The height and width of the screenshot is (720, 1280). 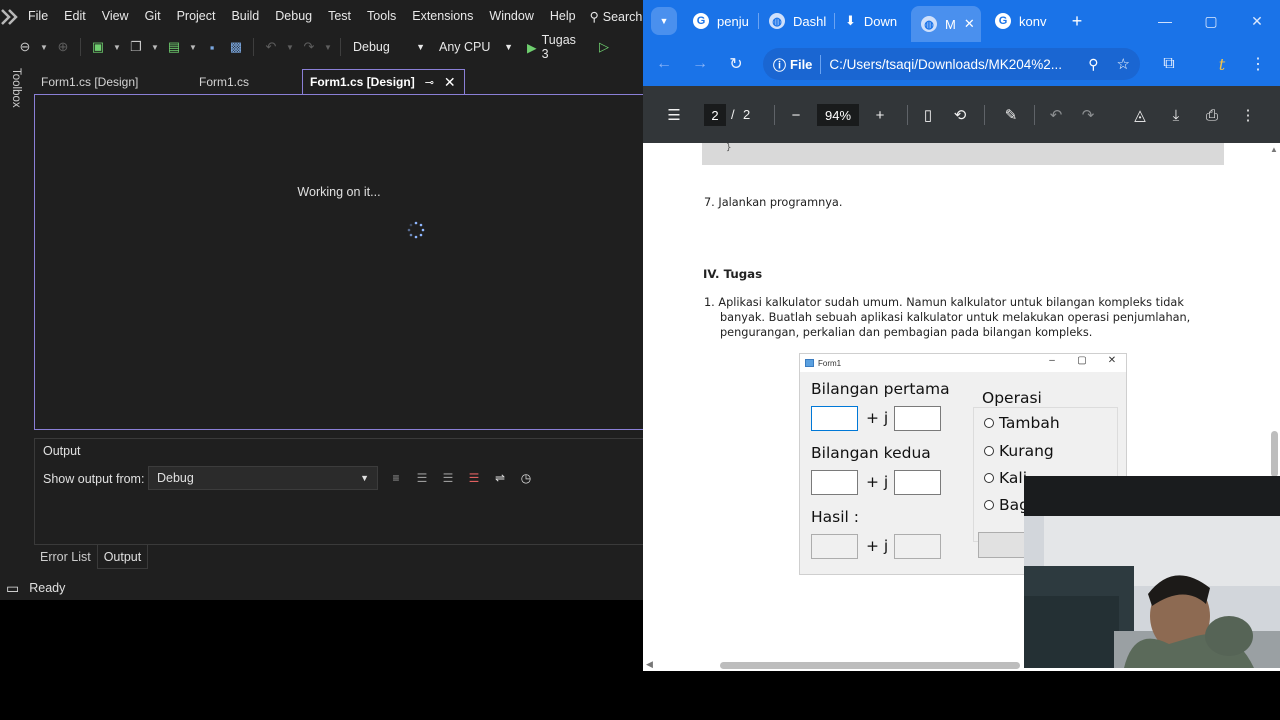 I want to click on scroll-up-icon: ▲, so click(x=1274, y=149).